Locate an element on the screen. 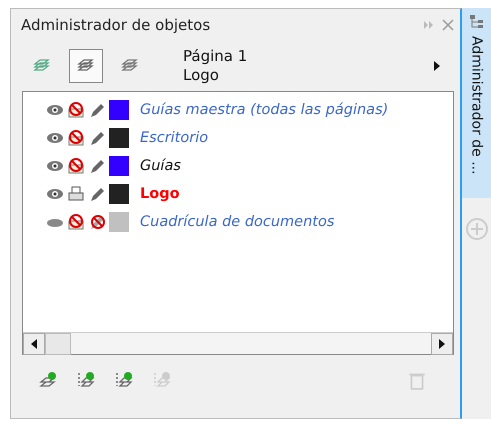 The height and width of the screenshot is (423, 491). toolbar-button is located at coordinates (86, 66).